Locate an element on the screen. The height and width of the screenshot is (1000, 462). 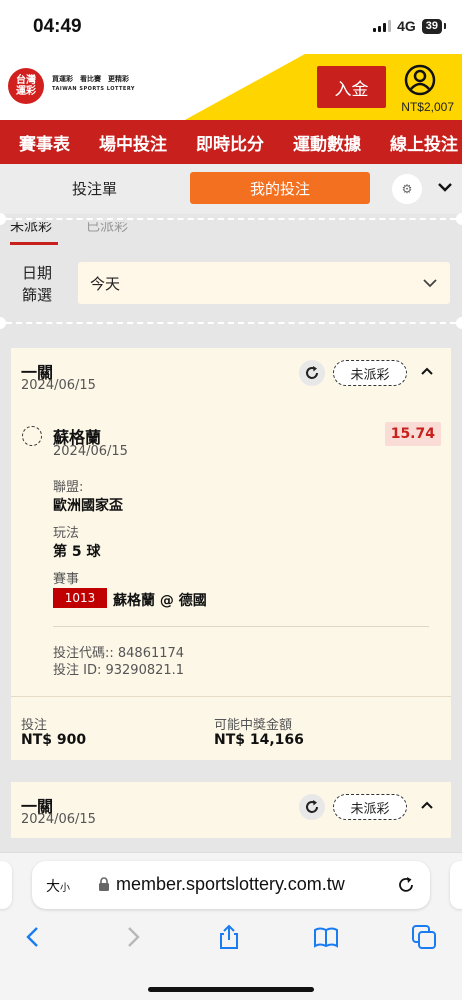
url-text: member.sportslottery.com.tw is located at coordinates (230, 884).